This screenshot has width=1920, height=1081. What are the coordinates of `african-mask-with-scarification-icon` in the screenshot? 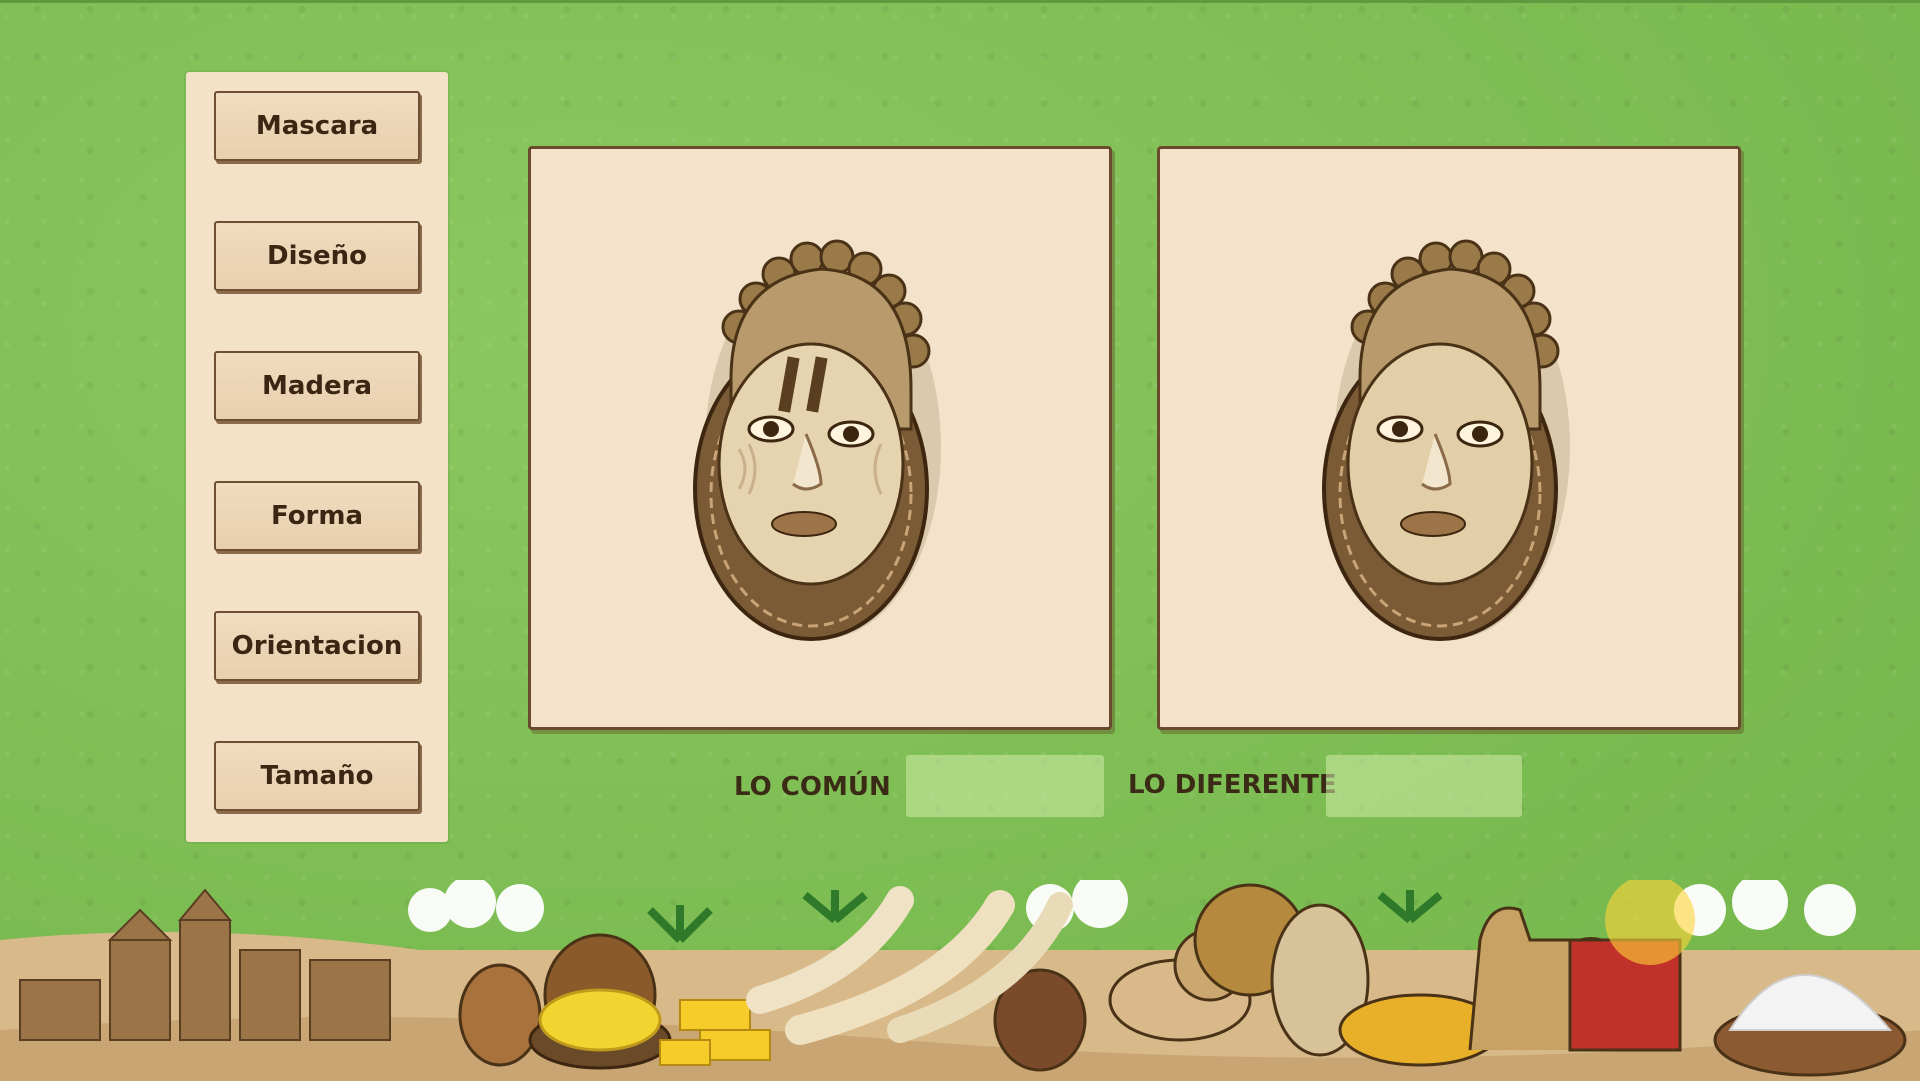 It's located at (817, 440).